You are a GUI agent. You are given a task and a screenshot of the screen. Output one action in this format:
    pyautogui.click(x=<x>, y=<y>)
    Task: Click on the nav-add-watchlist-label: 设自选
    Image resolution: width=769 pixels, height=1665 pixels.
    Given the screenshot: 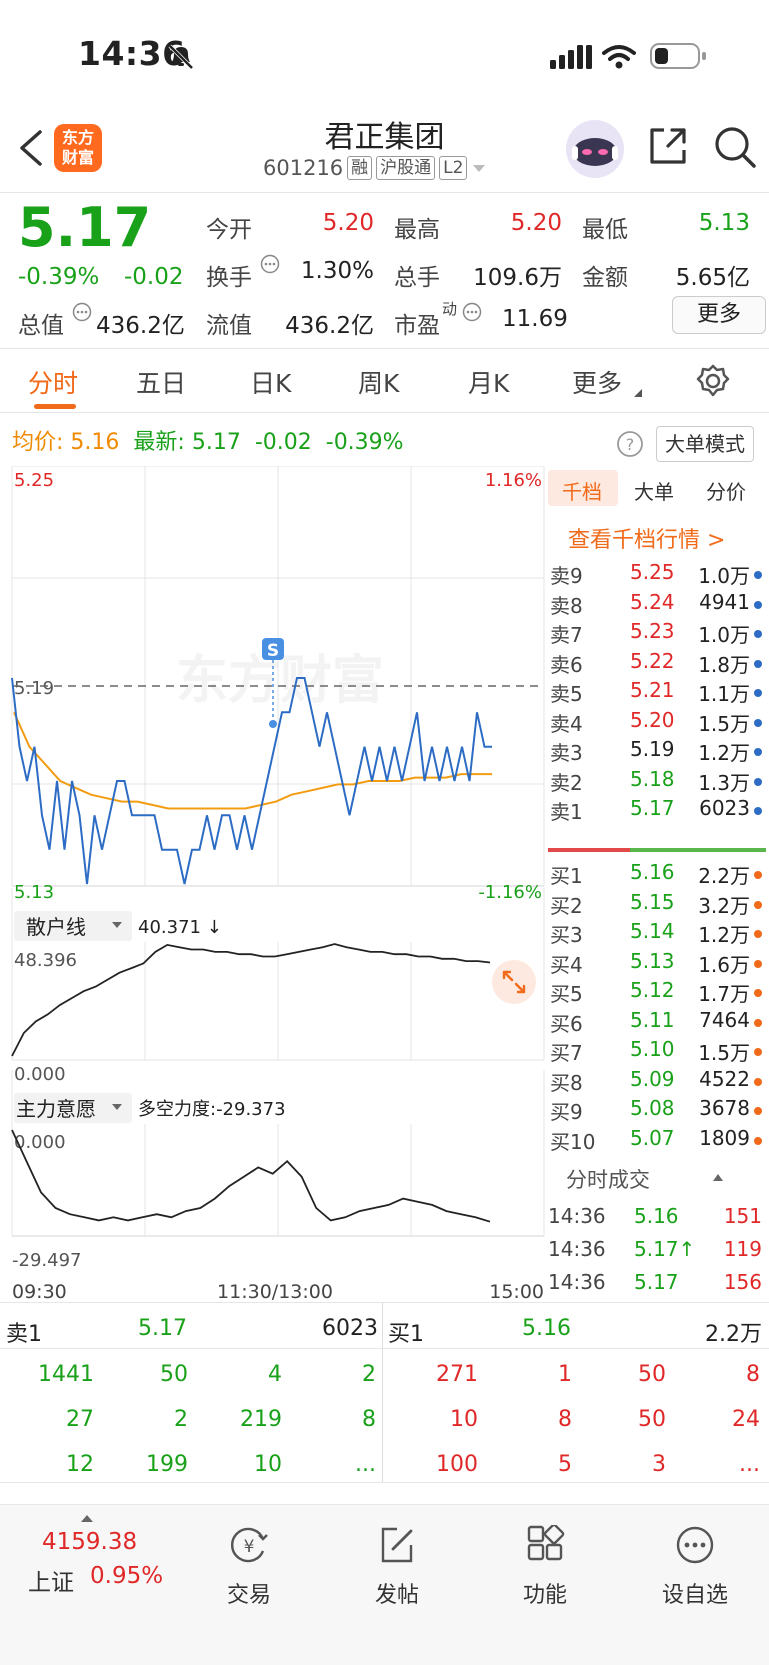 What is the action you would take?
    pyautogui.click(x=694, y=1595)
    